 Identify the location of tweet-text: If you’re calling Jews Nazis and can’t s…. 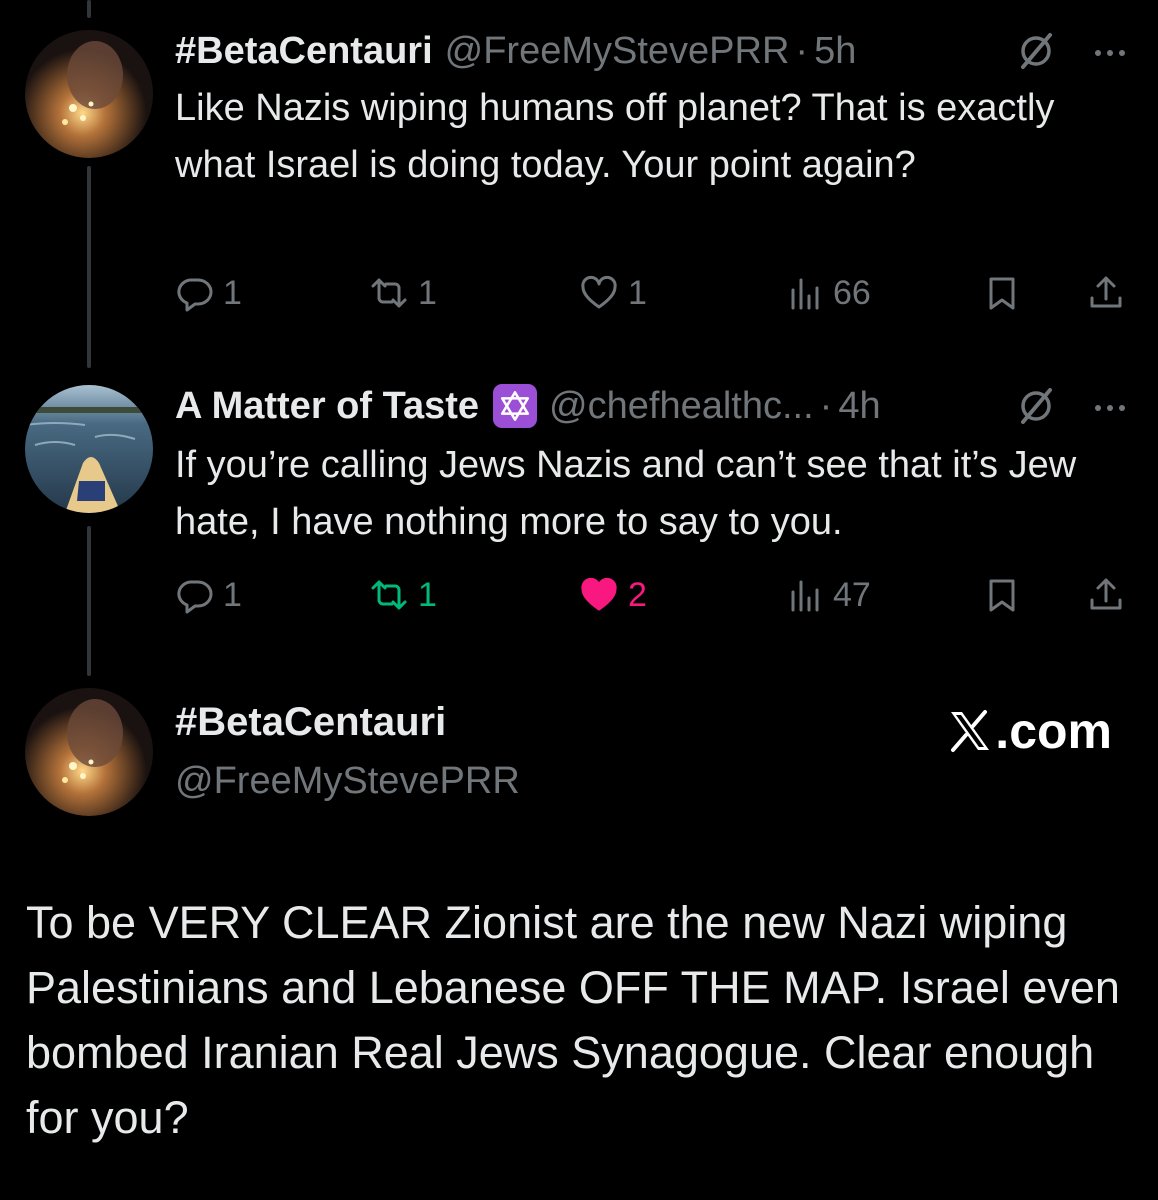
(626, 493).